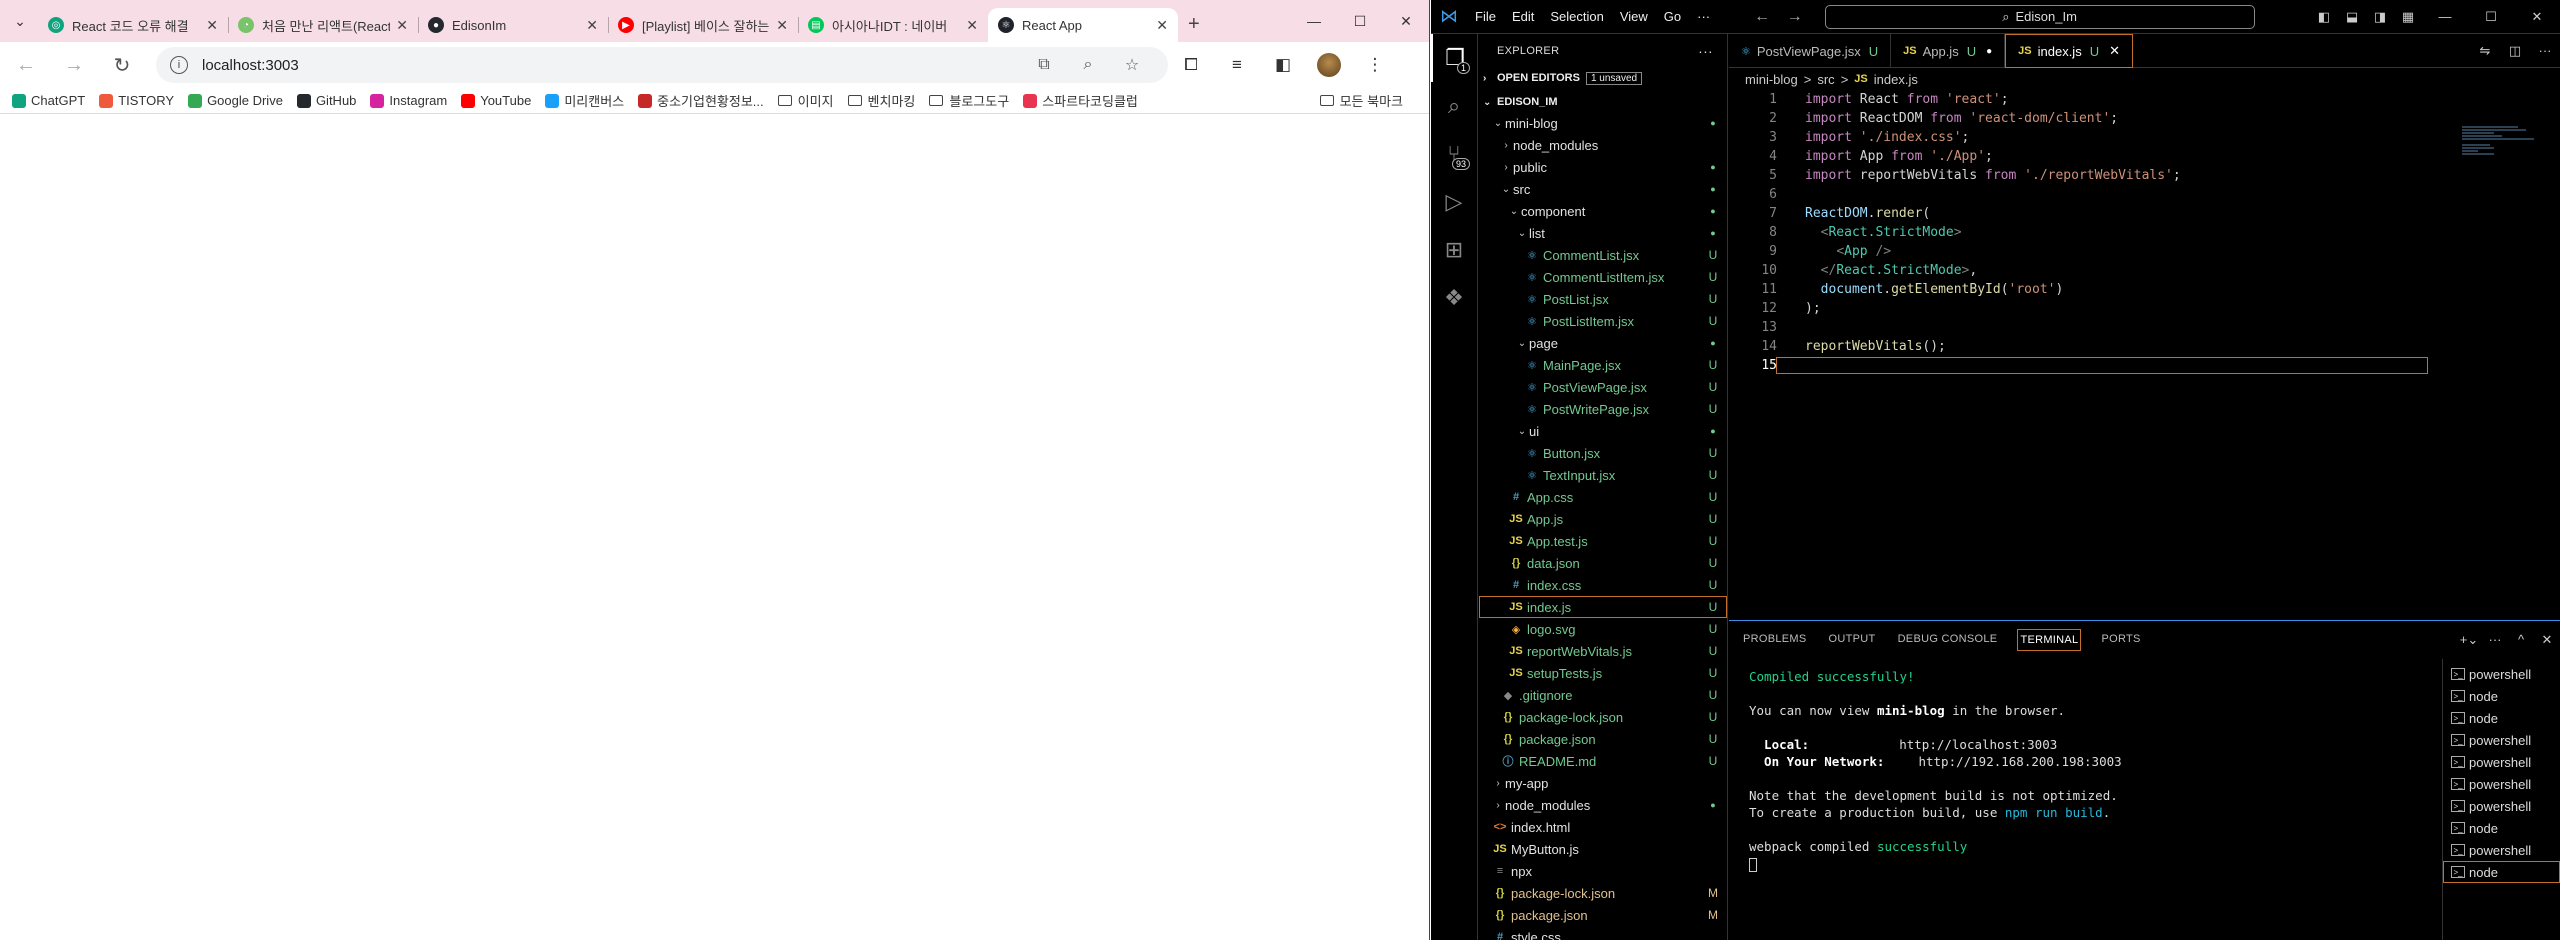 The height and width of the screenshot is (940, 2560). Describe the element at coordinates (893, 25) in the screenshot. I see `chrome-tab: ▤ 아시아나IDT : 네이버 ✕` at that location.